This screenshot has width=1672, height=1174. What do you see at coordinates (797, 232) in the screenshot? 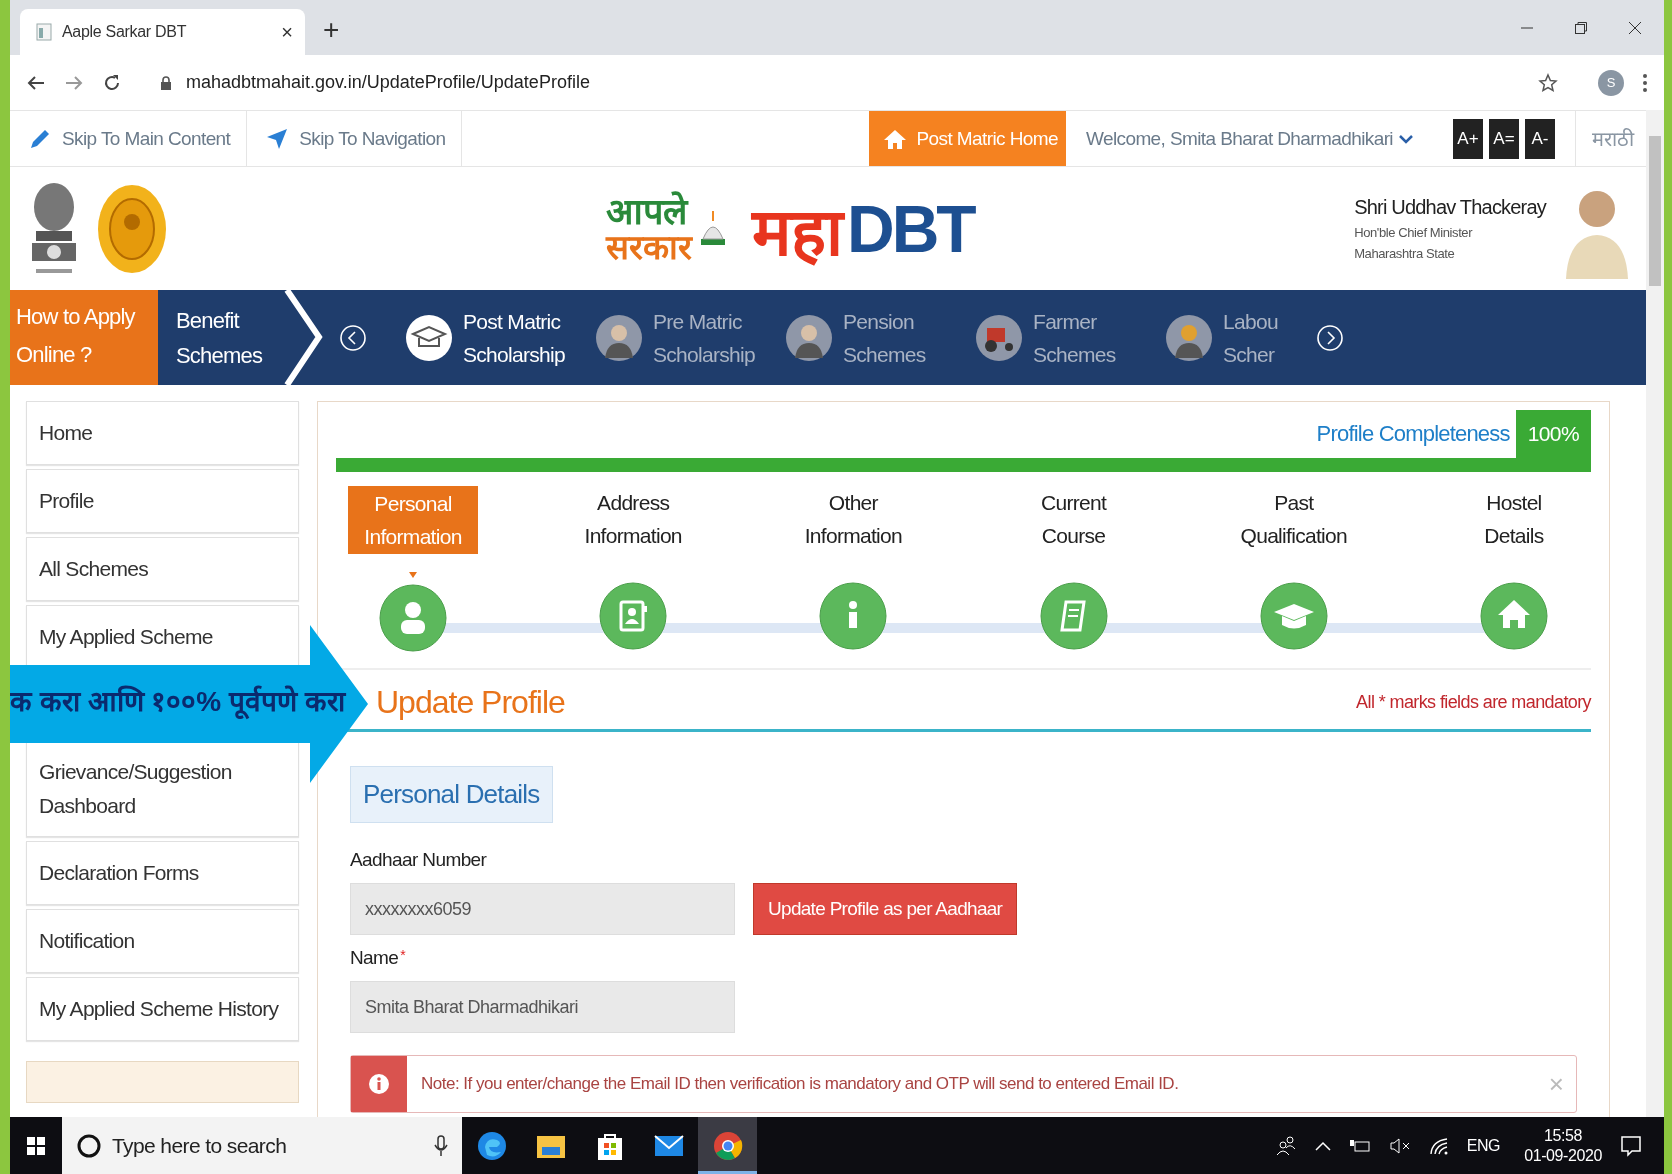
I see `logo-text: महा` at bounding box center [797, 232].